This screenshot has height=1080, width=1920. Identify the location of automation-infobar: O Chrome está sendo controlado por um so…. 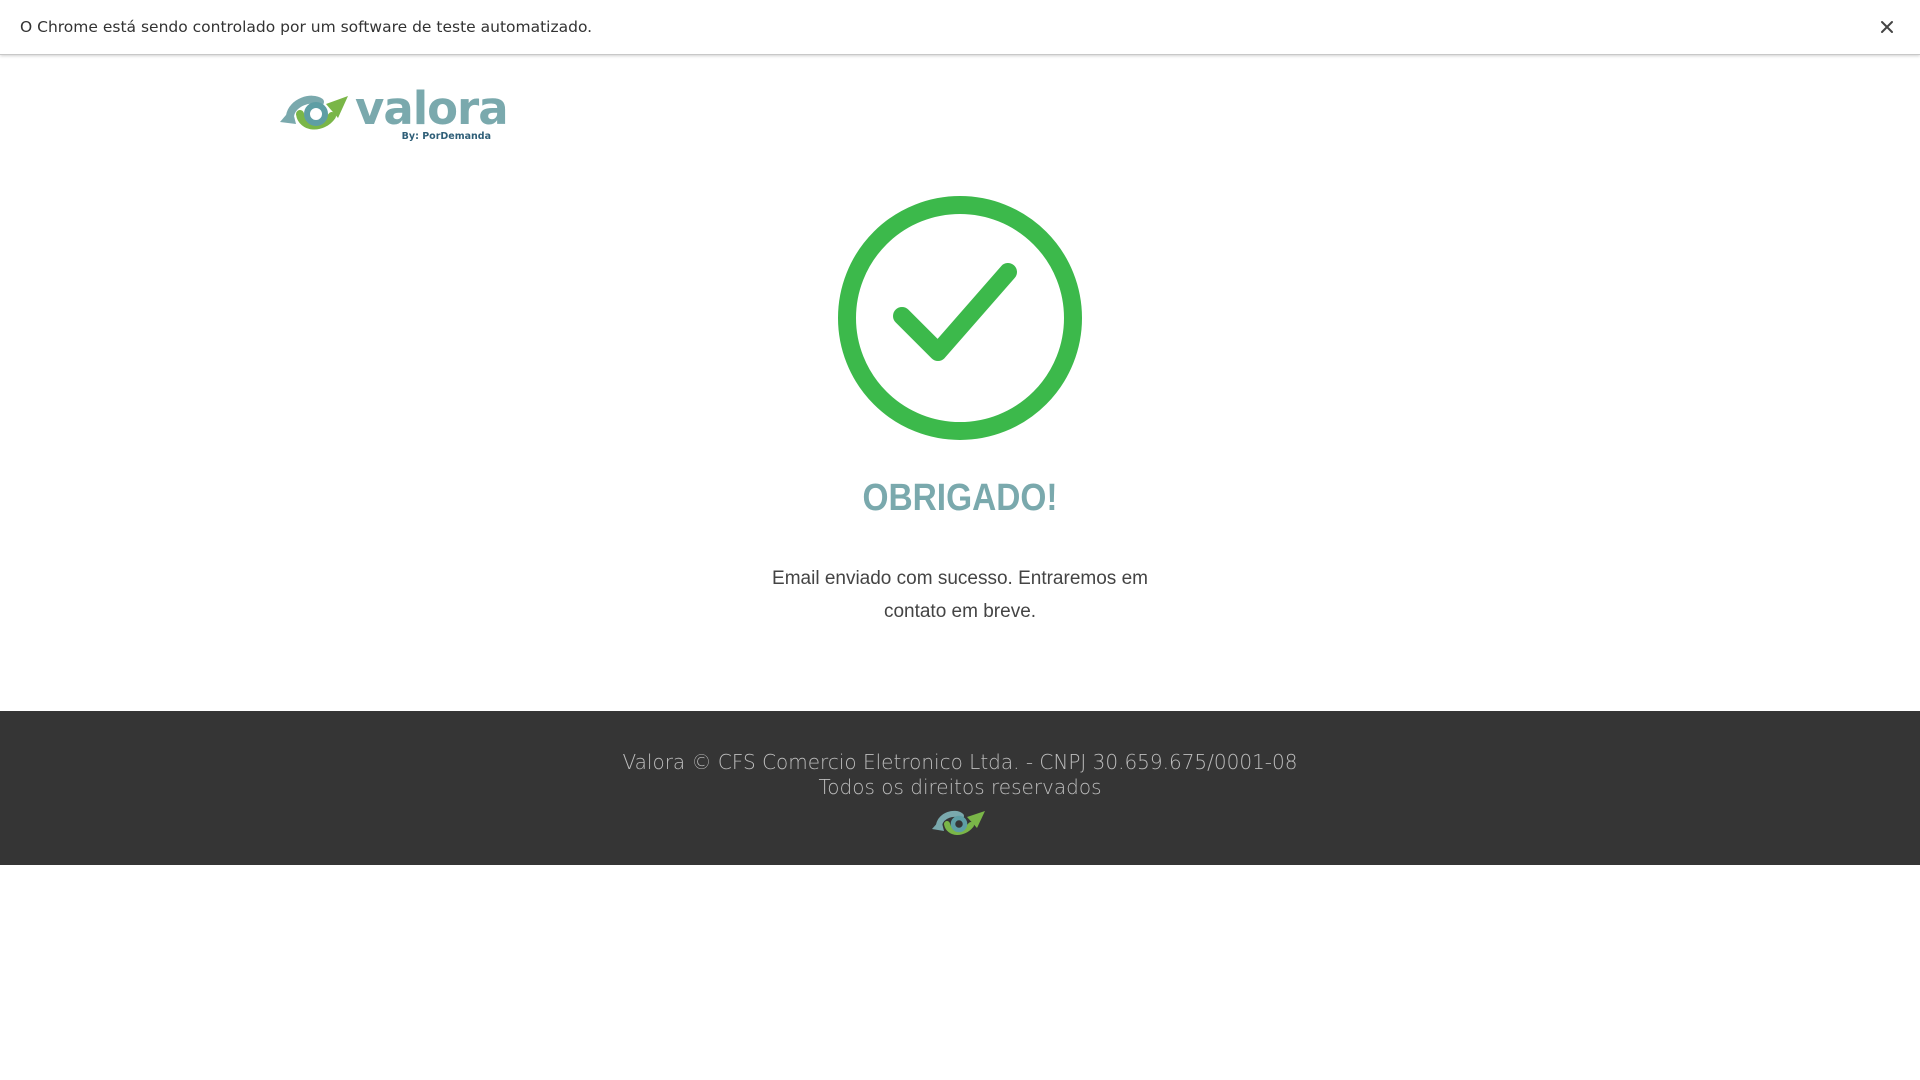
(960, 27).